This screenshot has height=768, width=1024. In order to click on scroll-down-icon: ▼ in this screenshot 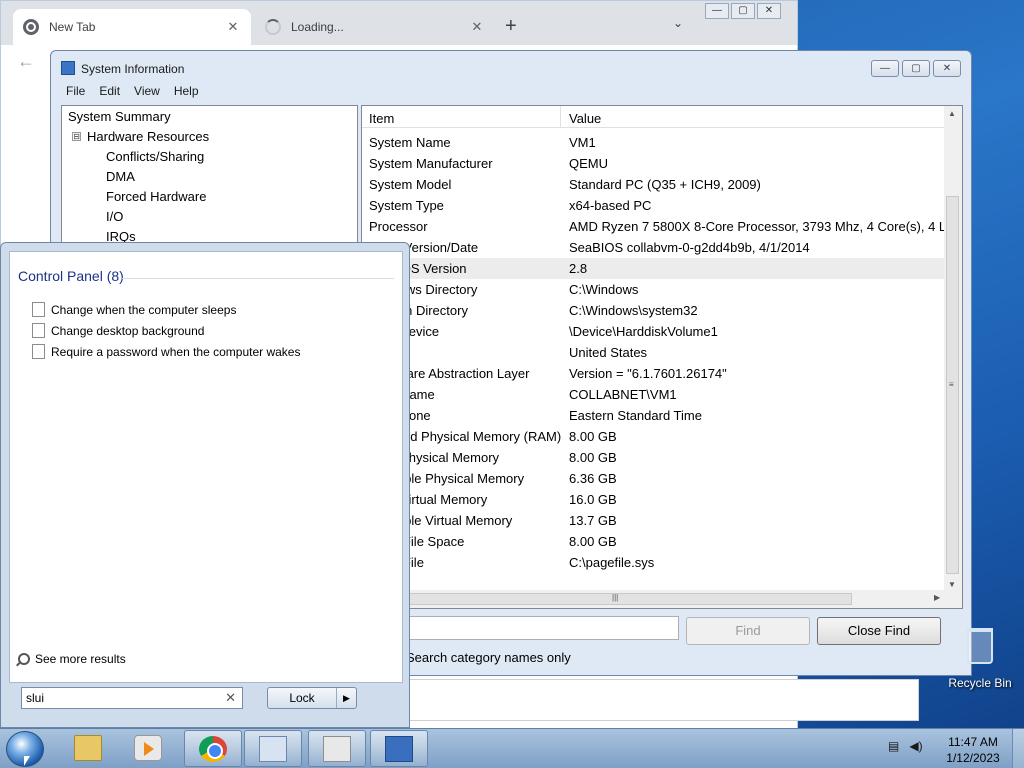, I will do `click(952, 584)`.